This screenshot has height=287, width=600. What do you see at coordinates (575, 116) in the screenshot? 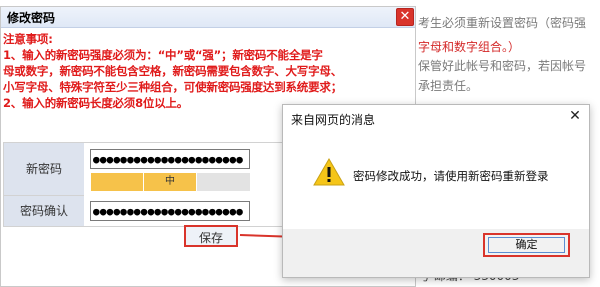
I see `close-icon: ✕` at bounding box center [575, 116].